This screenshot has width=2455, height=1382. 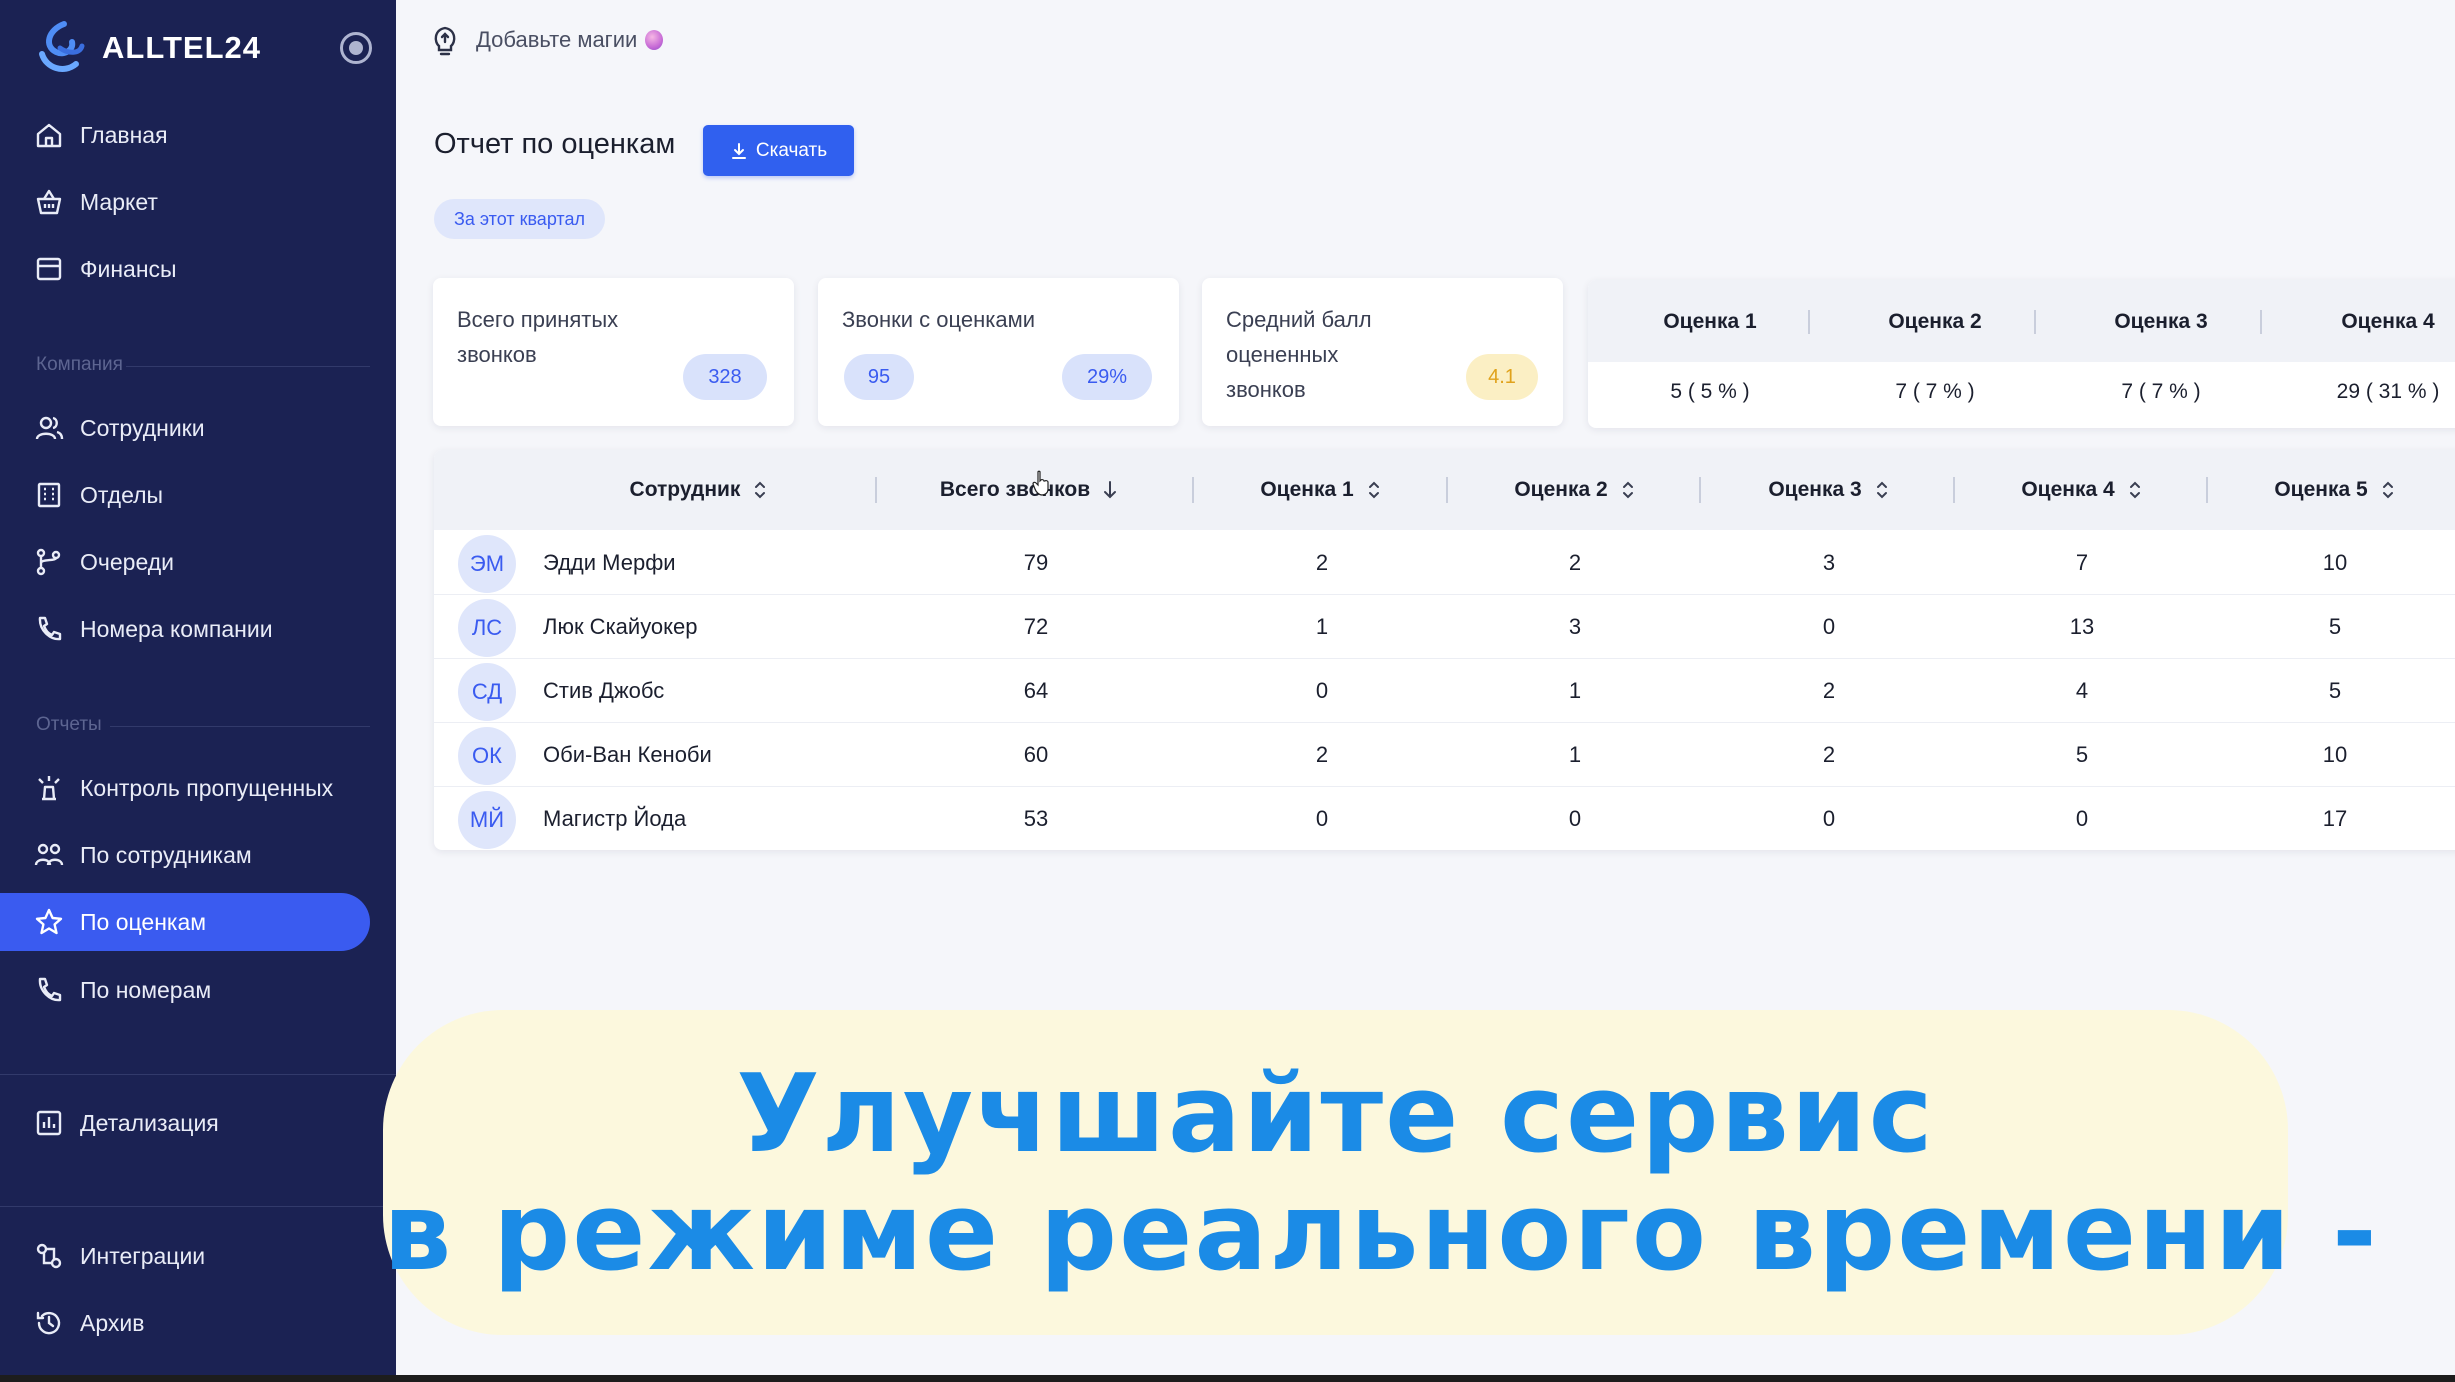 What do you see at coordinates (185, 922) in the screenshot?
I see `sidebar-item-by-ratings: По оценкам` at bounding box center [185, 922].